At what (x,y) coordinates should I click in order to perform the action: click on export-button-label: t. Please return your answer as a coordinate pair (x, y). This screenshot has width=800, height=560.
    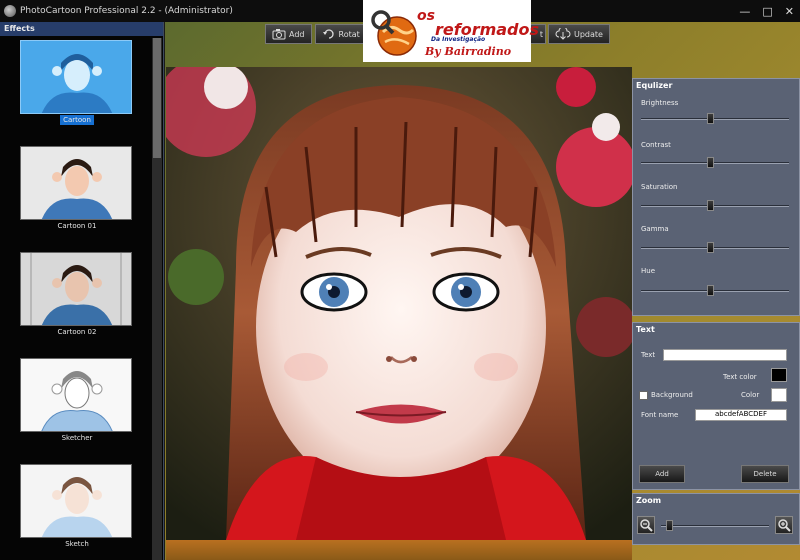
    Looking at the image, I should click on (541, 34).